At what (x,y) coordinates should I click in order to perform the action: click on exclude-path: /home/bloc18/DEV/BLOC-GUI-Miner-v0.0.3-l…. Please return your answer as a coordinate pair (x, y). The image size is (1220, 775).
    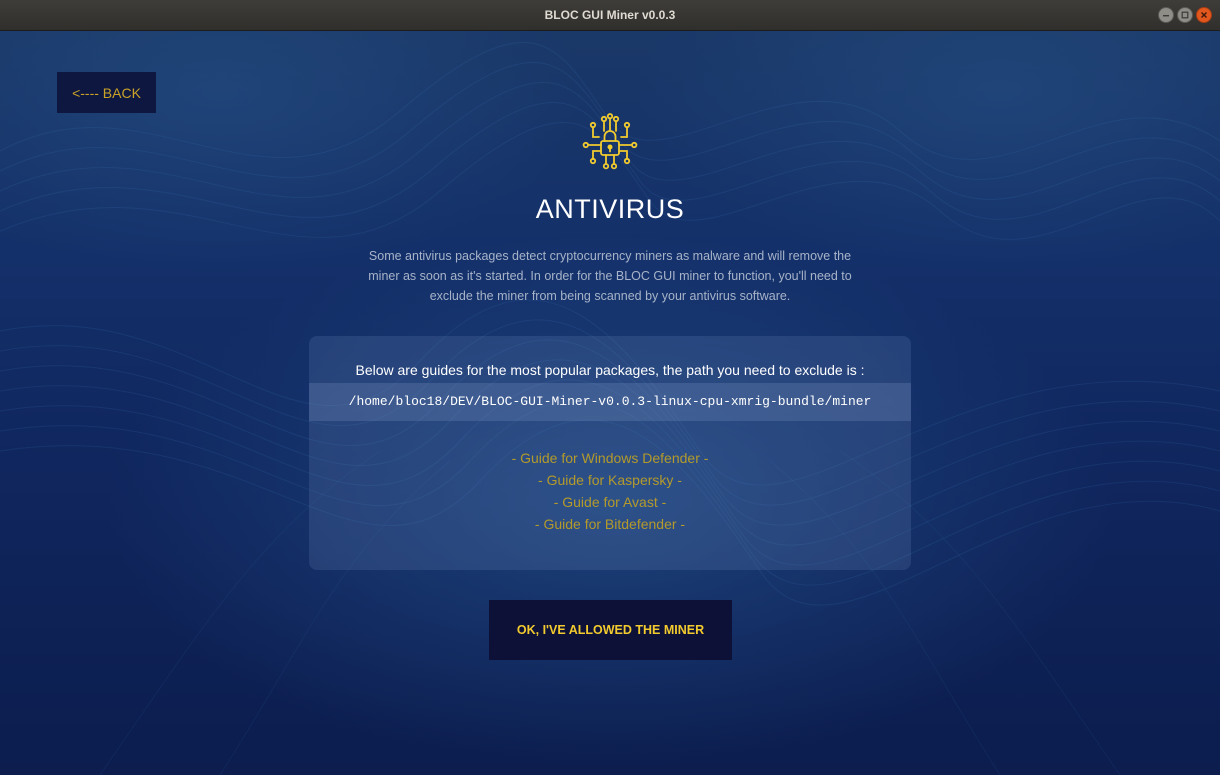
    Looking at the image, I should click on (610, 402).